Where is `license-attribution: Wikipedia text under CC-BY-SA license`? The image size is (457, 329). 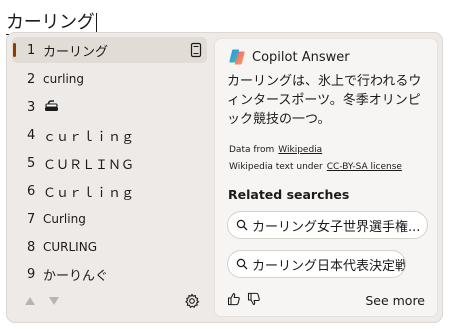 license-attribution: Wikipedia text under CC-BY-SA license is located at coordinates (315, 167).